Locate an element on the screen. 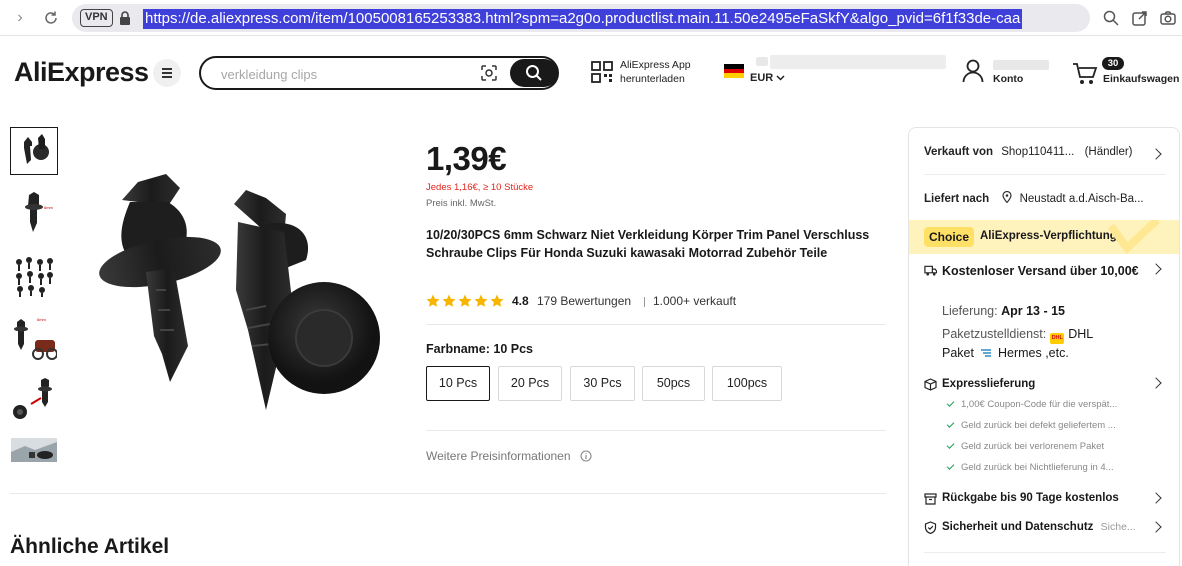 This screenshot has height=566, width=1182. courier-row-2: Paket Hermes ,etc. is located at coordinates (1005, 353).